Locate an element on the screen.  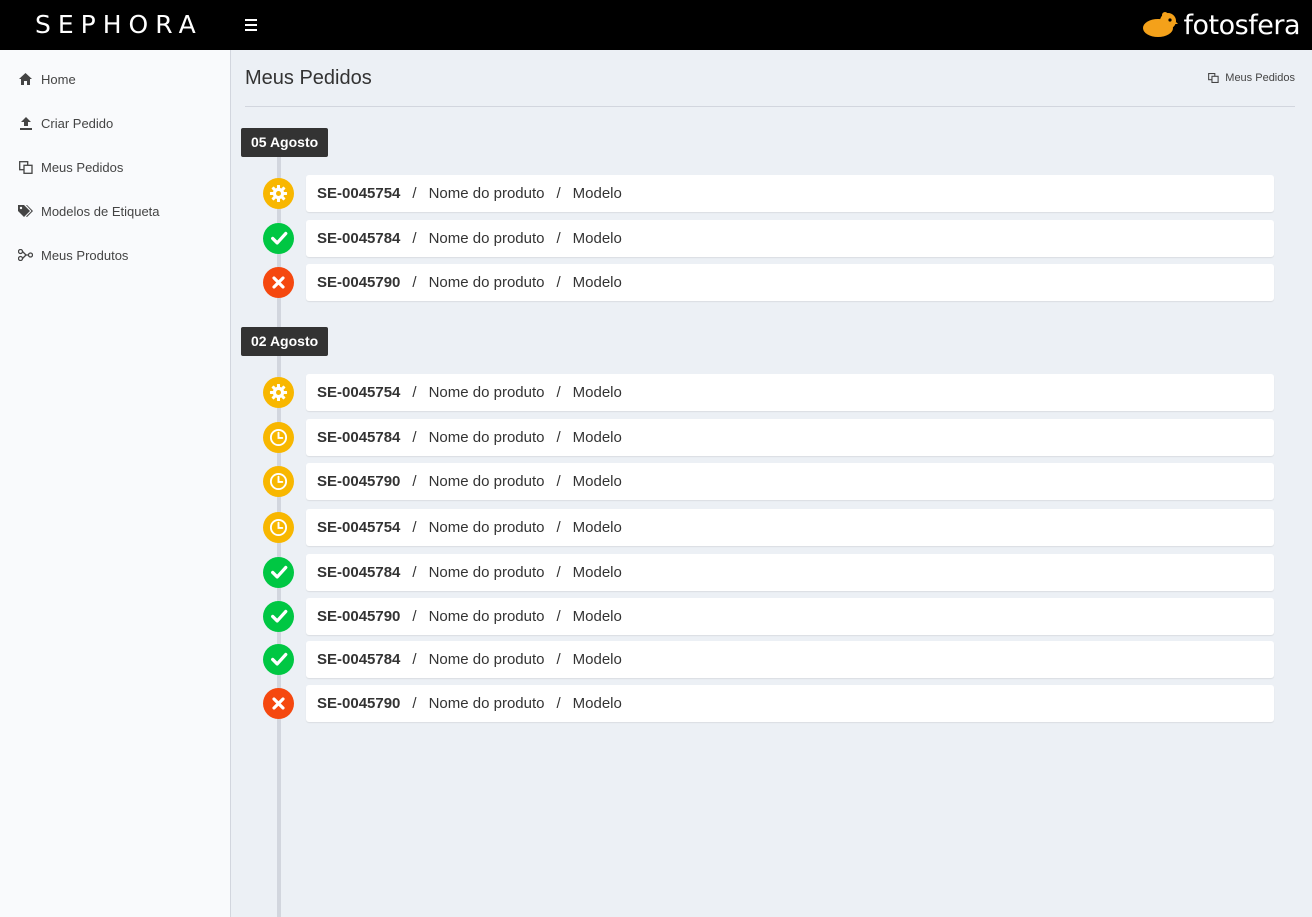
brand-logo: SEPHORA is located at coordinates (119, 24).